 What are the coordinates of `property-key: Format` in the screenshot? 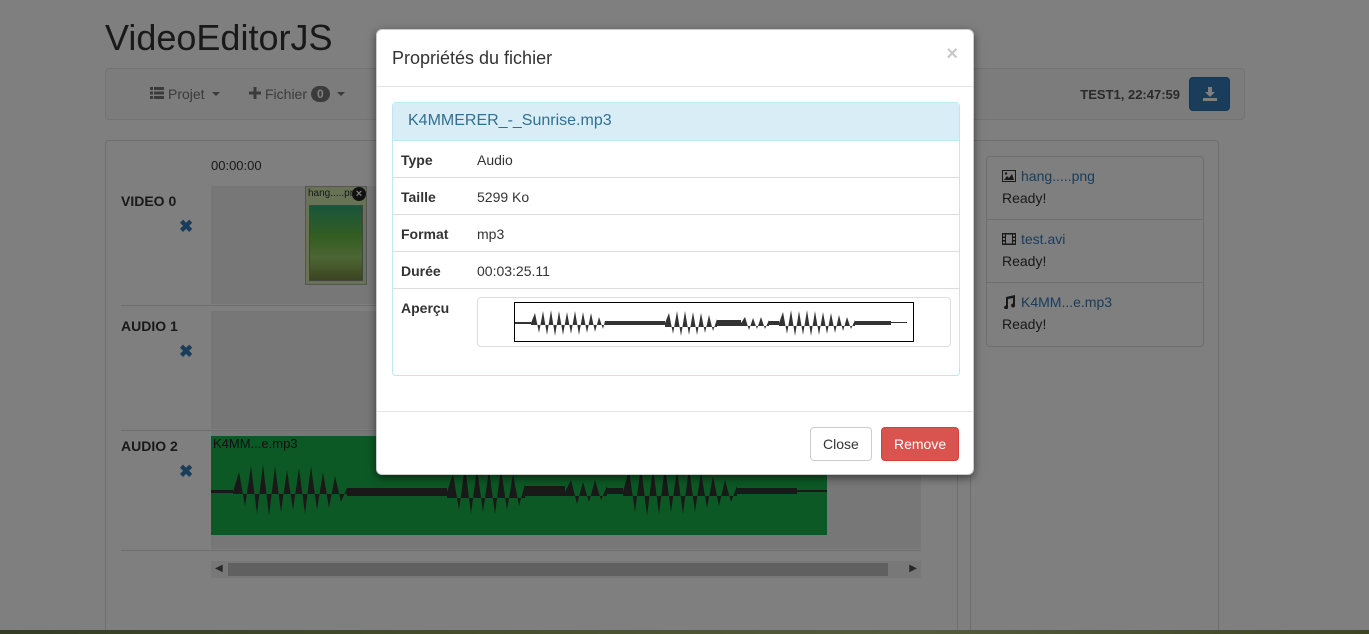 It's located at (425, 234).